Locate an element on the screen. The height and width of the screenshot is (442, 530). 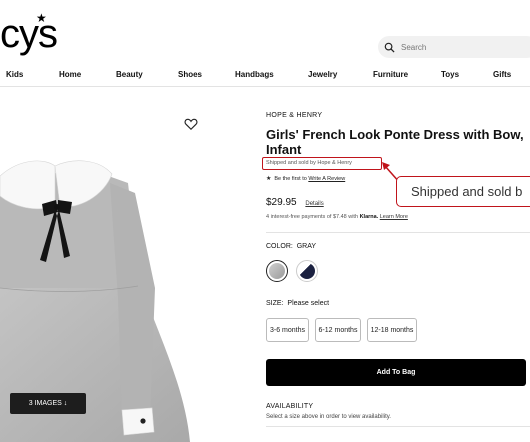
color-label: COLOR: is located at coordinates (279, 246).